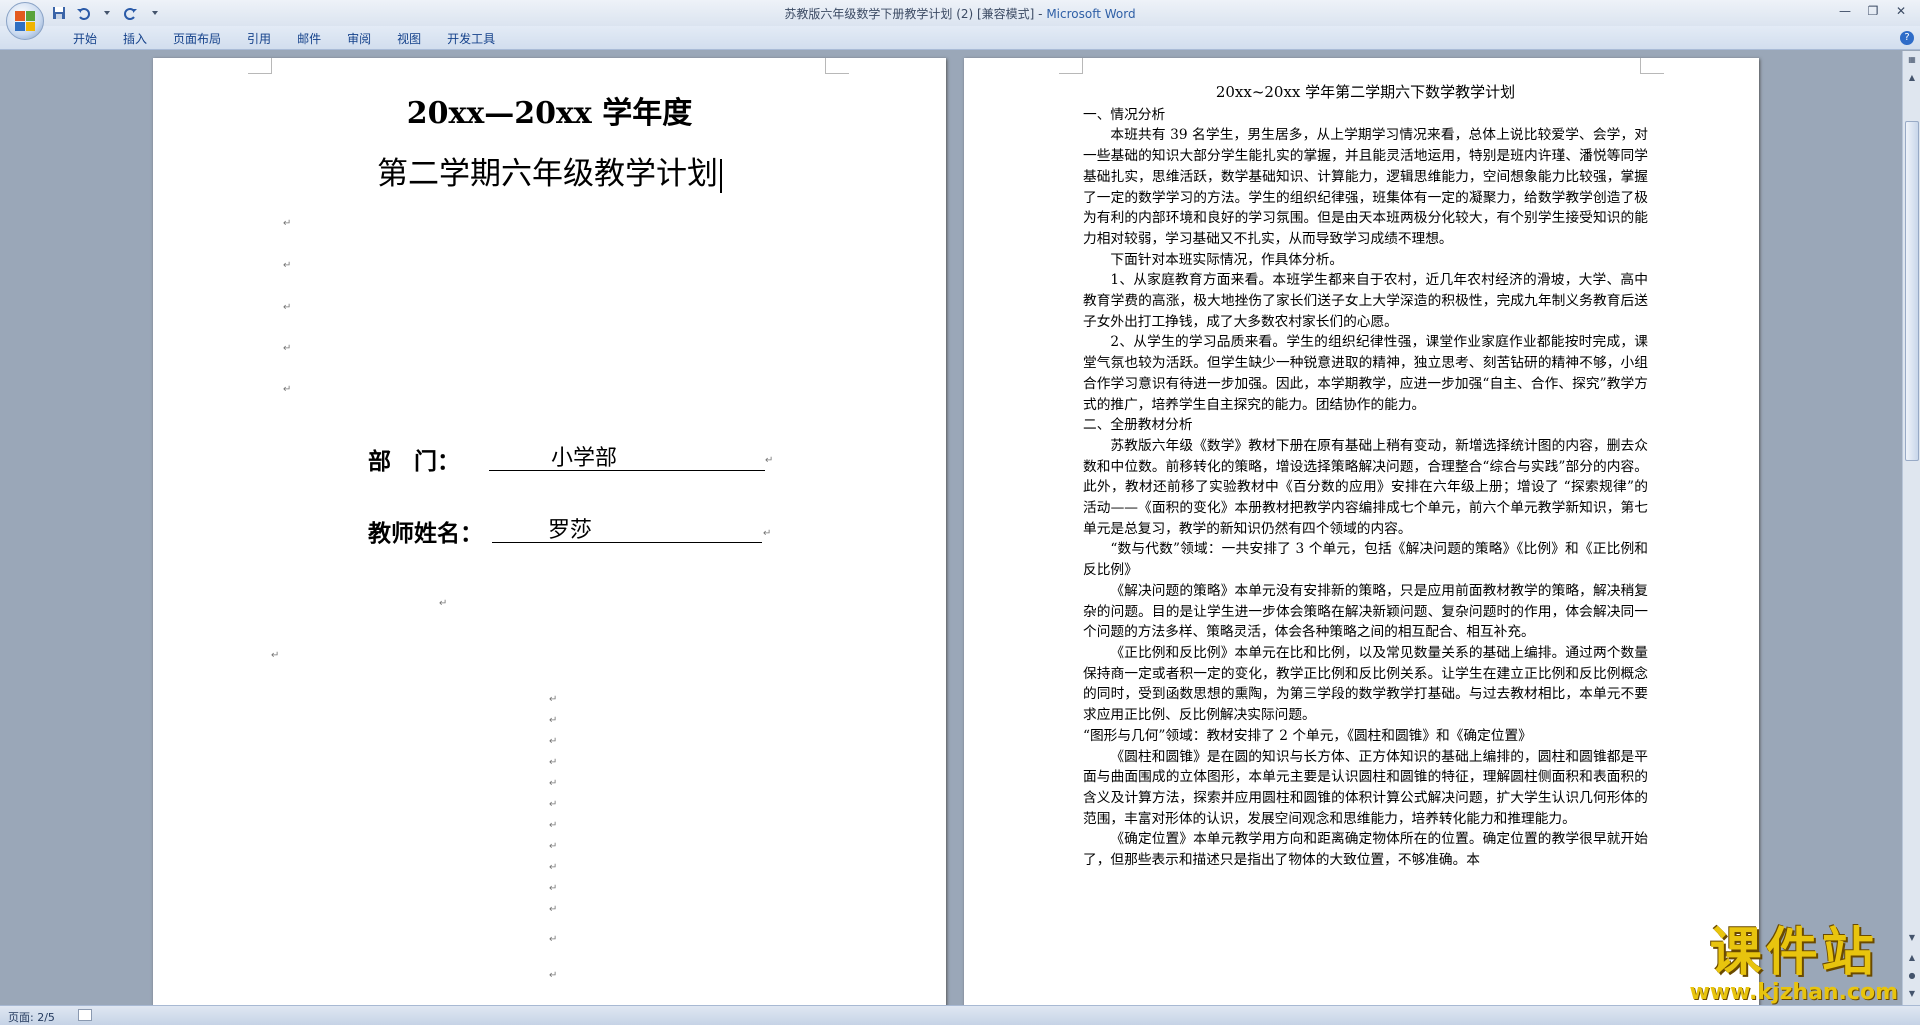  Describe the element at coordinates (197, 39) in the screenshot. I see `tab-page-layout: 页面布局` at that location.